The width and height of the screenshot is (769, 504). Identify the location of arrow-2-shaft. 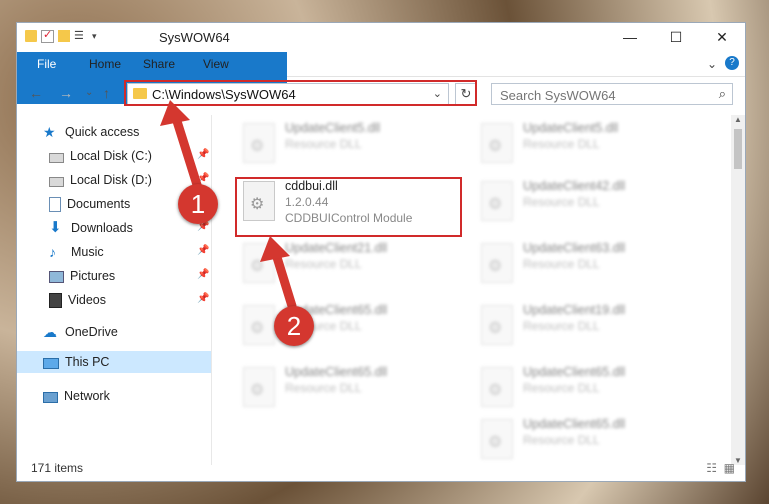
(284, 280).